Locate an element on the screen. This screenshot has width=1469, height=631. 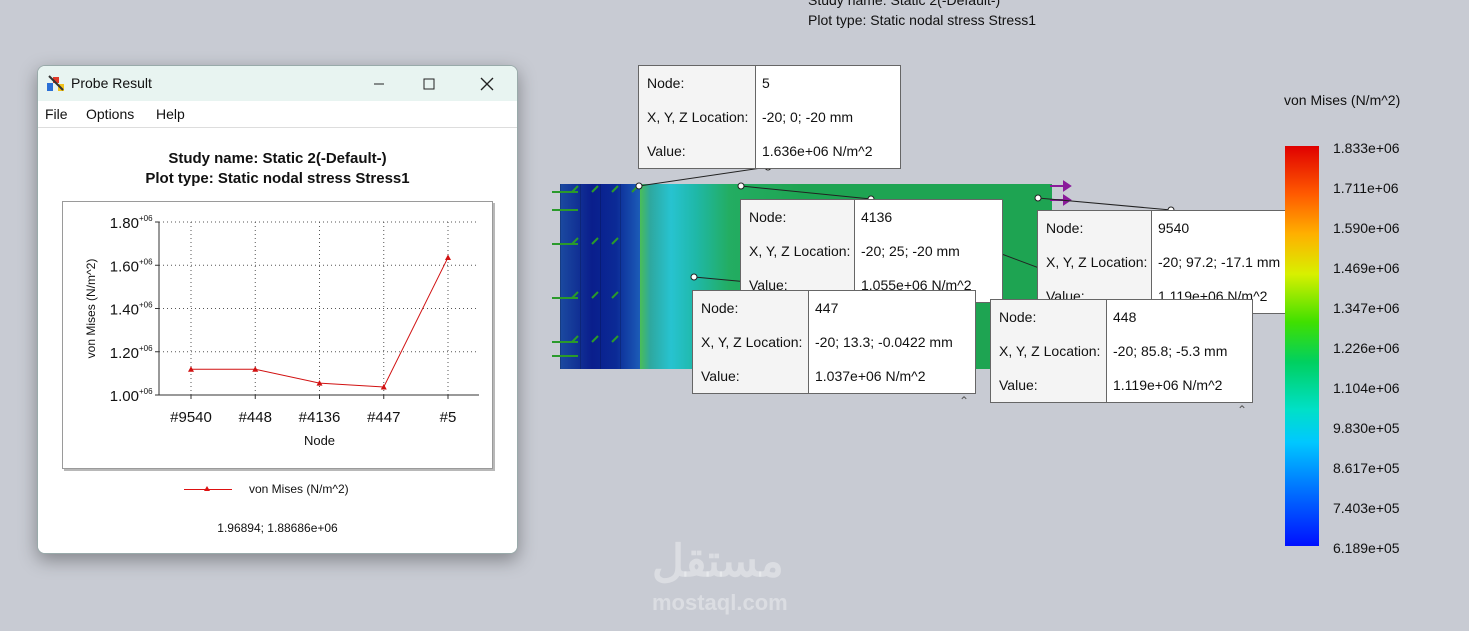
chart-title-plot-type: Plot type: Static nodal stress Stress1 is located at coordinates (277, 178).